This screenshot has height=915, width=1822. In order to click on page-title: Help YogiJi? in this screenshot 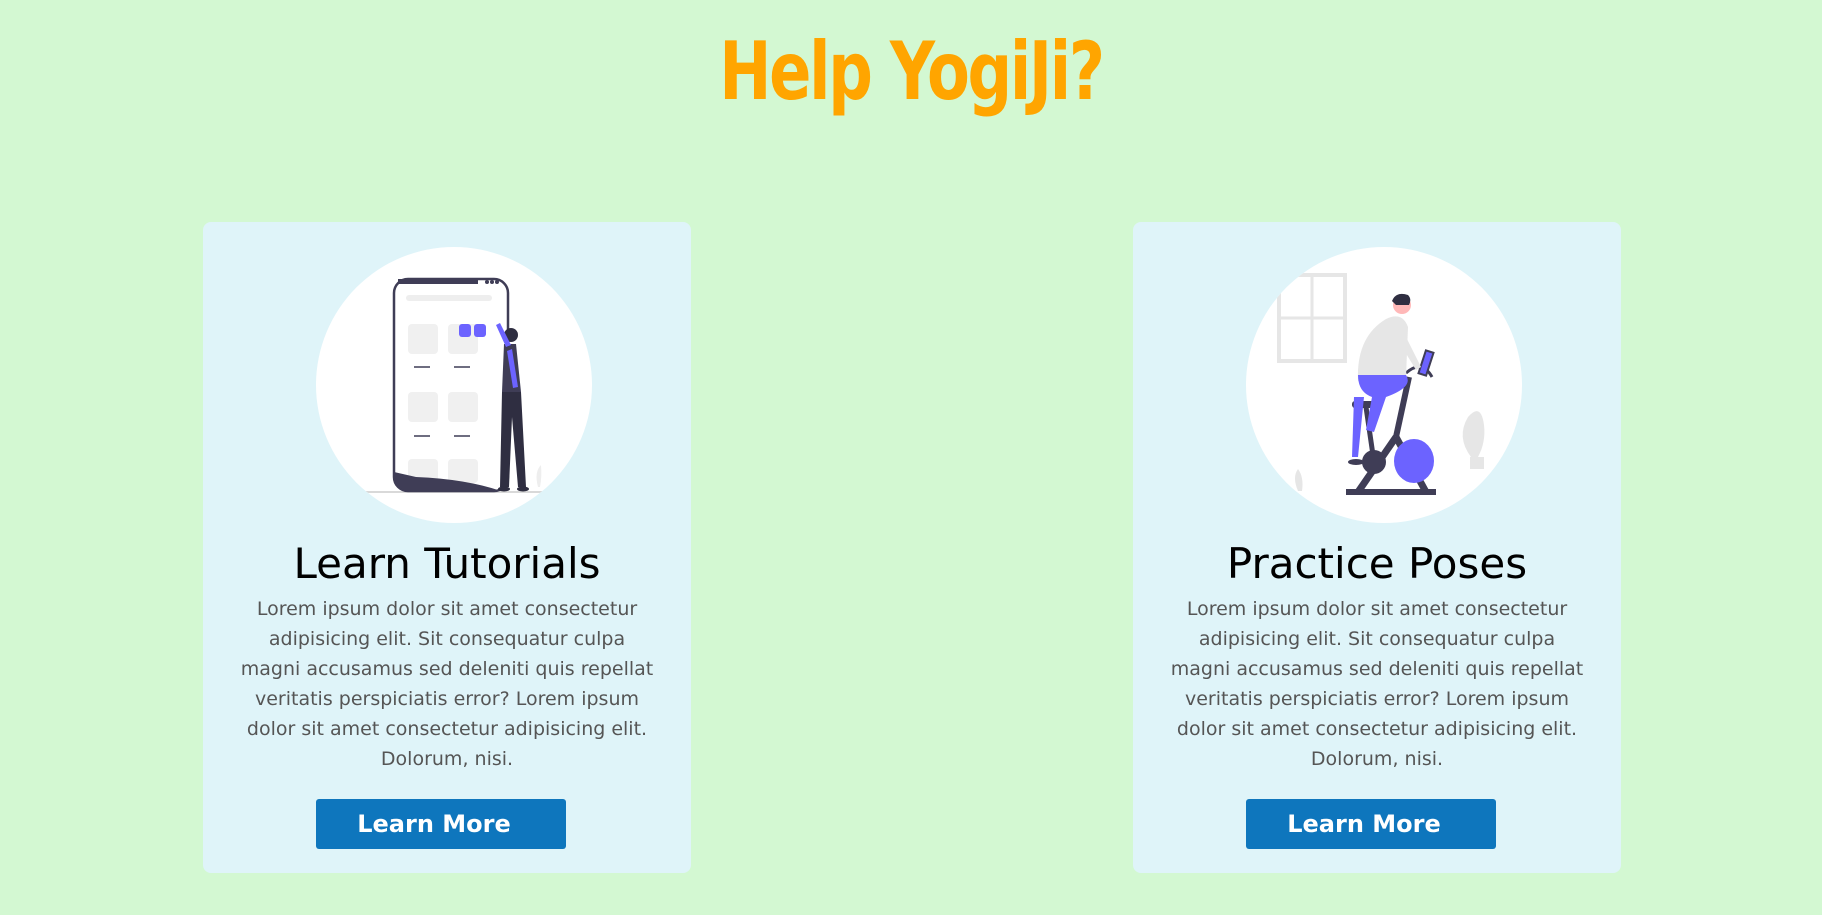, I will do `click(912, 71)`.